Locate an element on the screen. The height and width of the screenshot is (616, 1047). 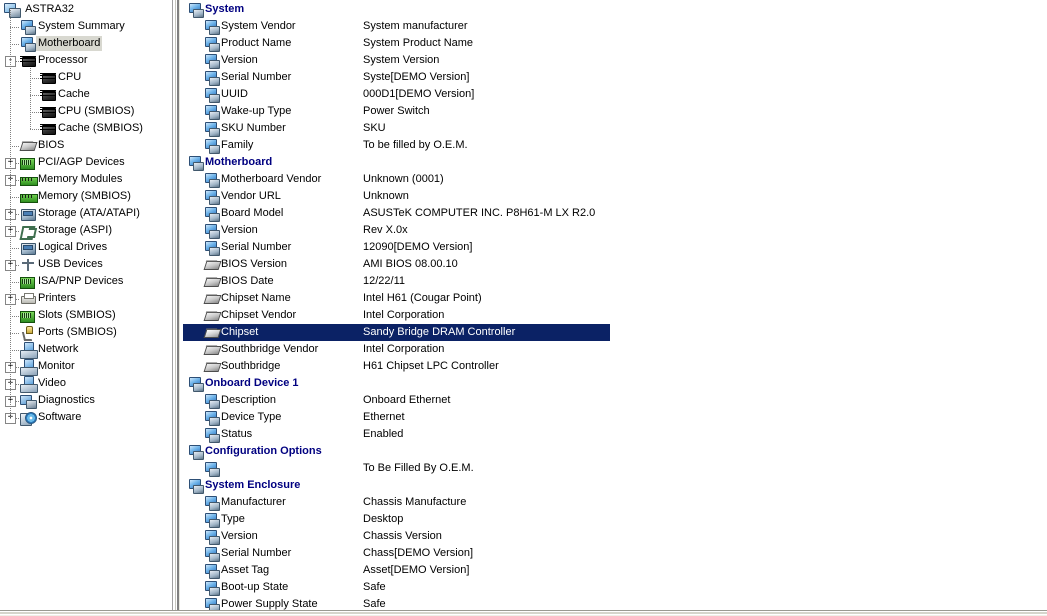
sidebar-item-diagnostics: Diagnostics is located at coordinates (58, 400).